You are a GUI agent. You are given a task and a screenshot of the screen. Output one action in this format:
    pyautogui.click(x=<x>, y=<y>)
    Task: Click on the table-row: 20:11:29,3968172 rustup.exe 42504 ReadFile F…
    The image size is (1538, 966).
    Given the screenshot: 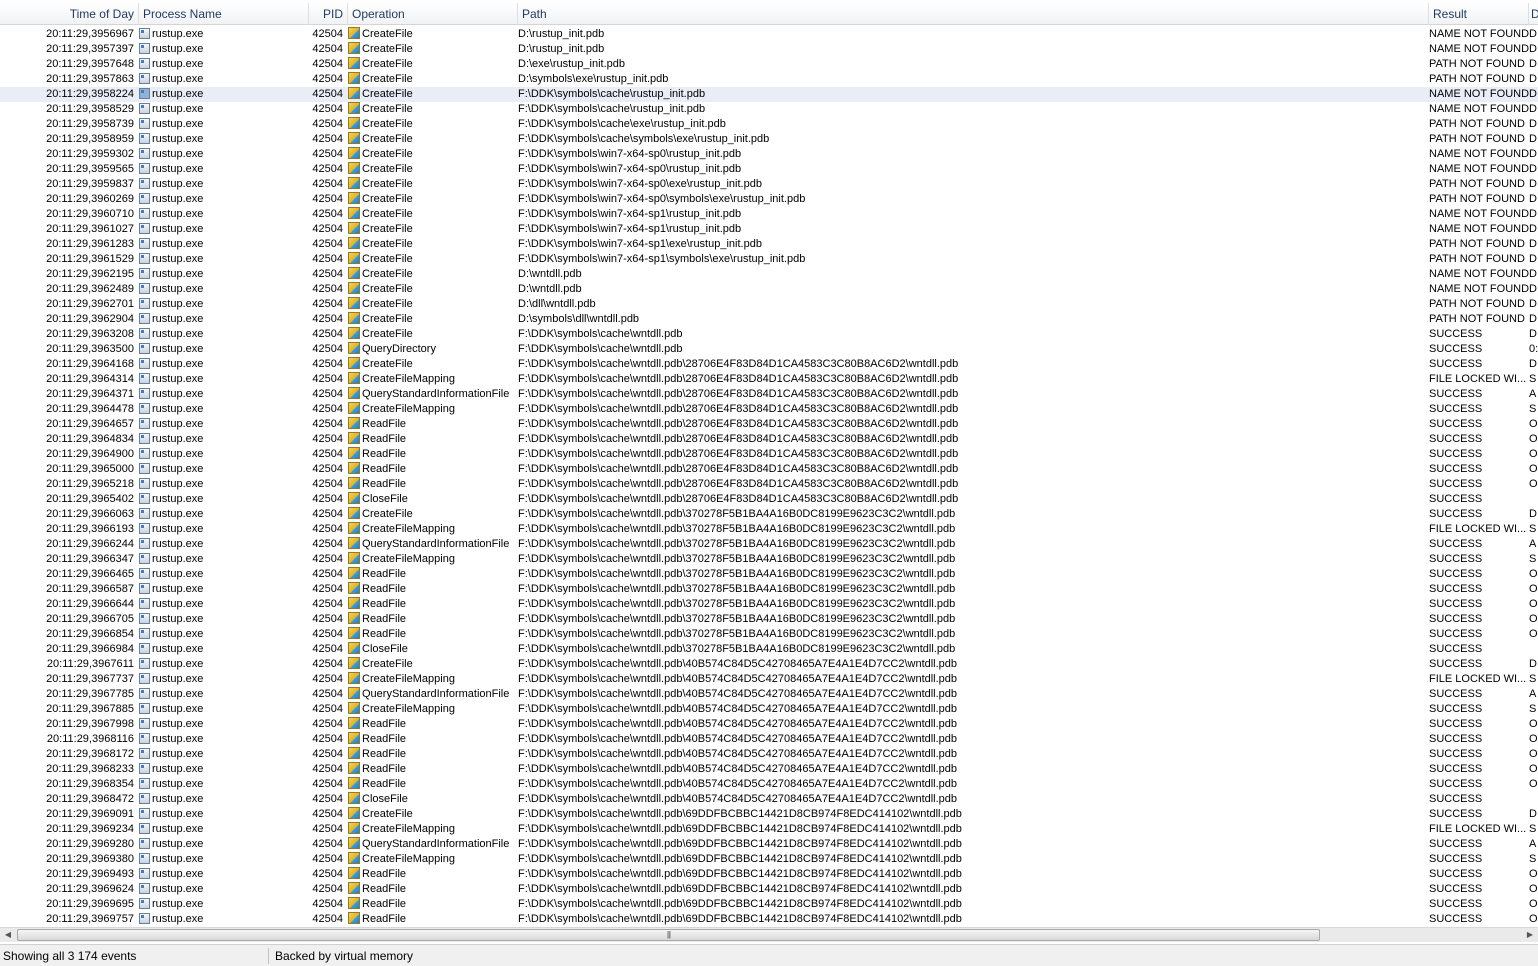 What is the action you would take?
    pyautogui.click(x=769, y=754)
    